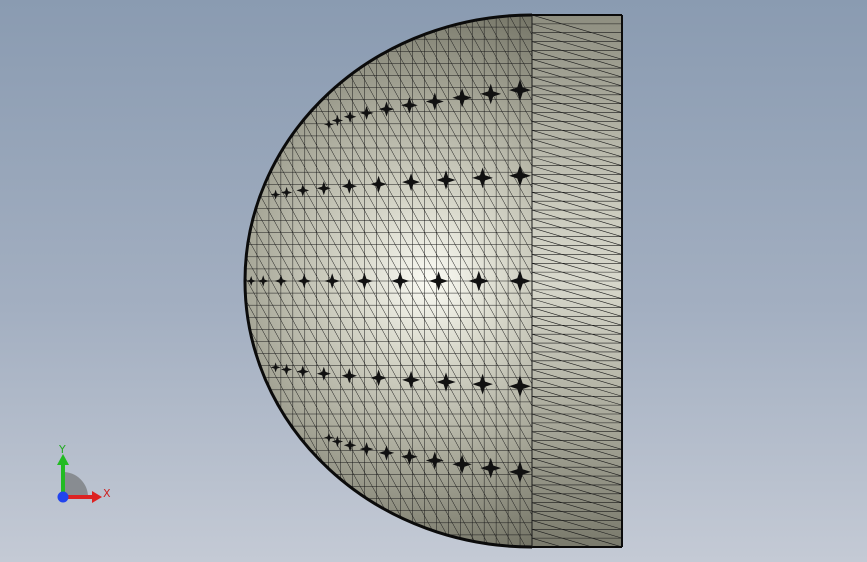 The image size is (867, 562). What do you see at coordinates (62, 449) in the screenshot?
I see `y-axis-label: Y` at bounding box center [62, 449].